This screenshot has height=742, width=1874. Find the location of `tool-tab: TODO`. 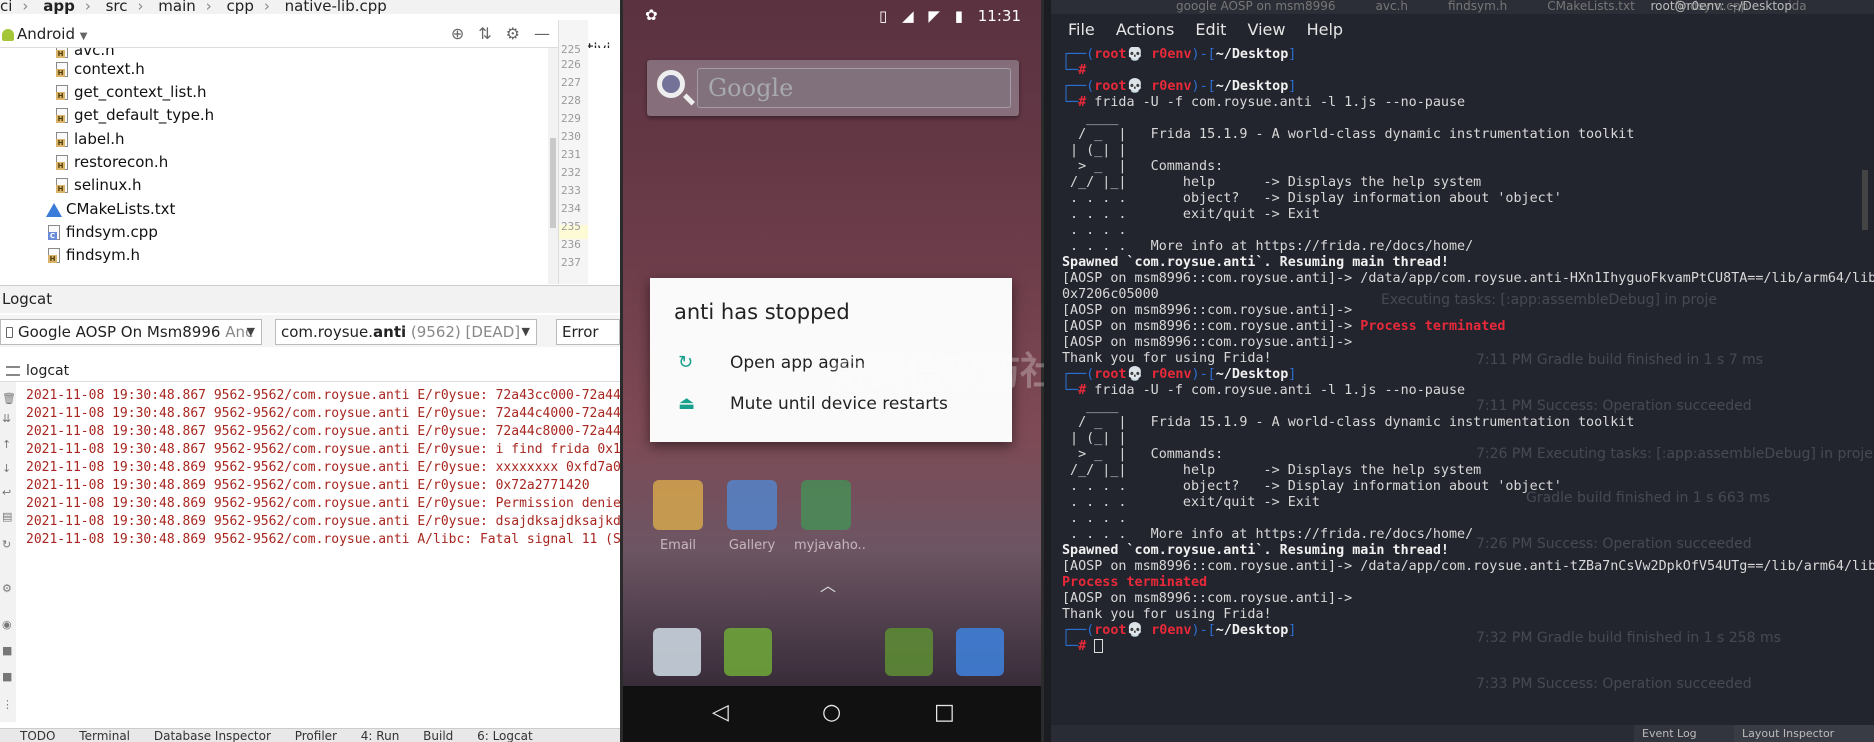

tool-tab: TODO is located at coordinates (37, 735).